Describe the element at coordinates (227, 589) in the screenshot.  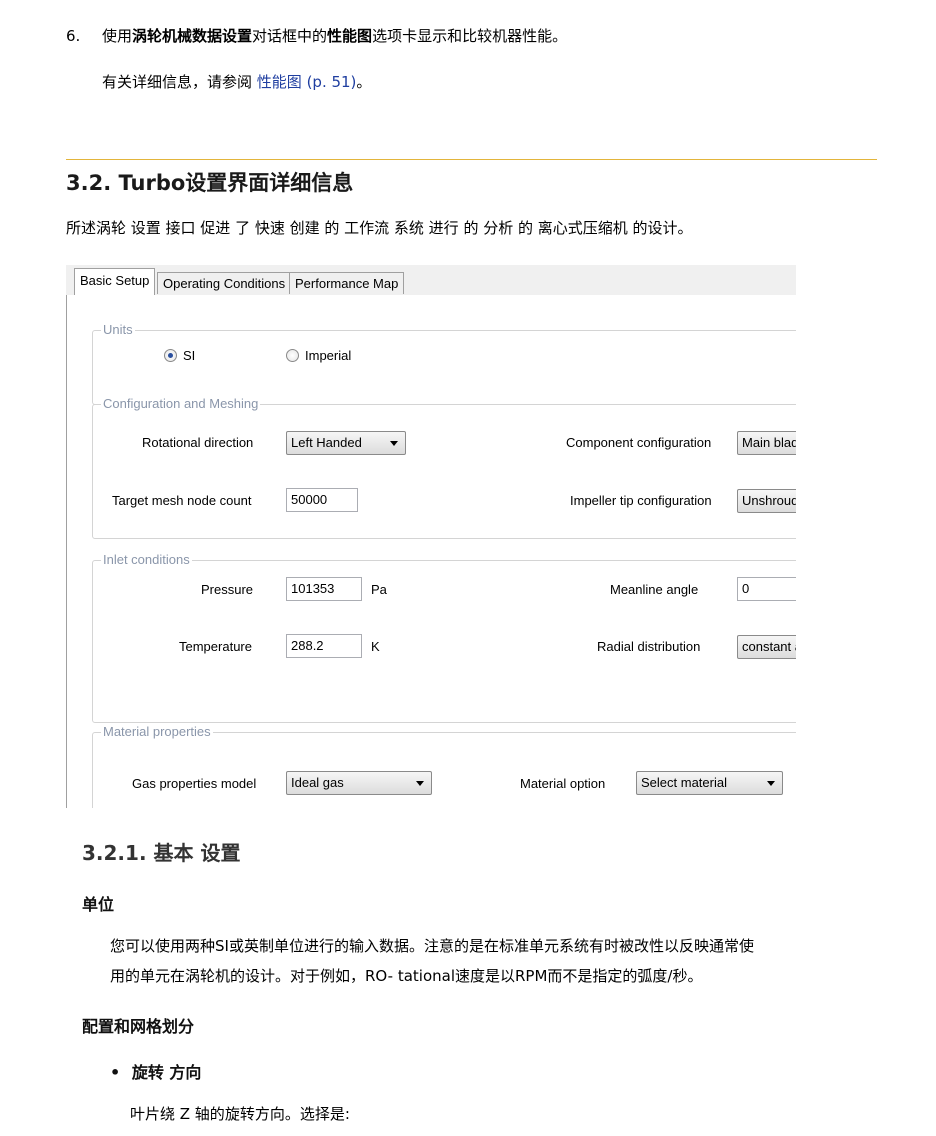
I see `pressure-label: Pressure` at that location.